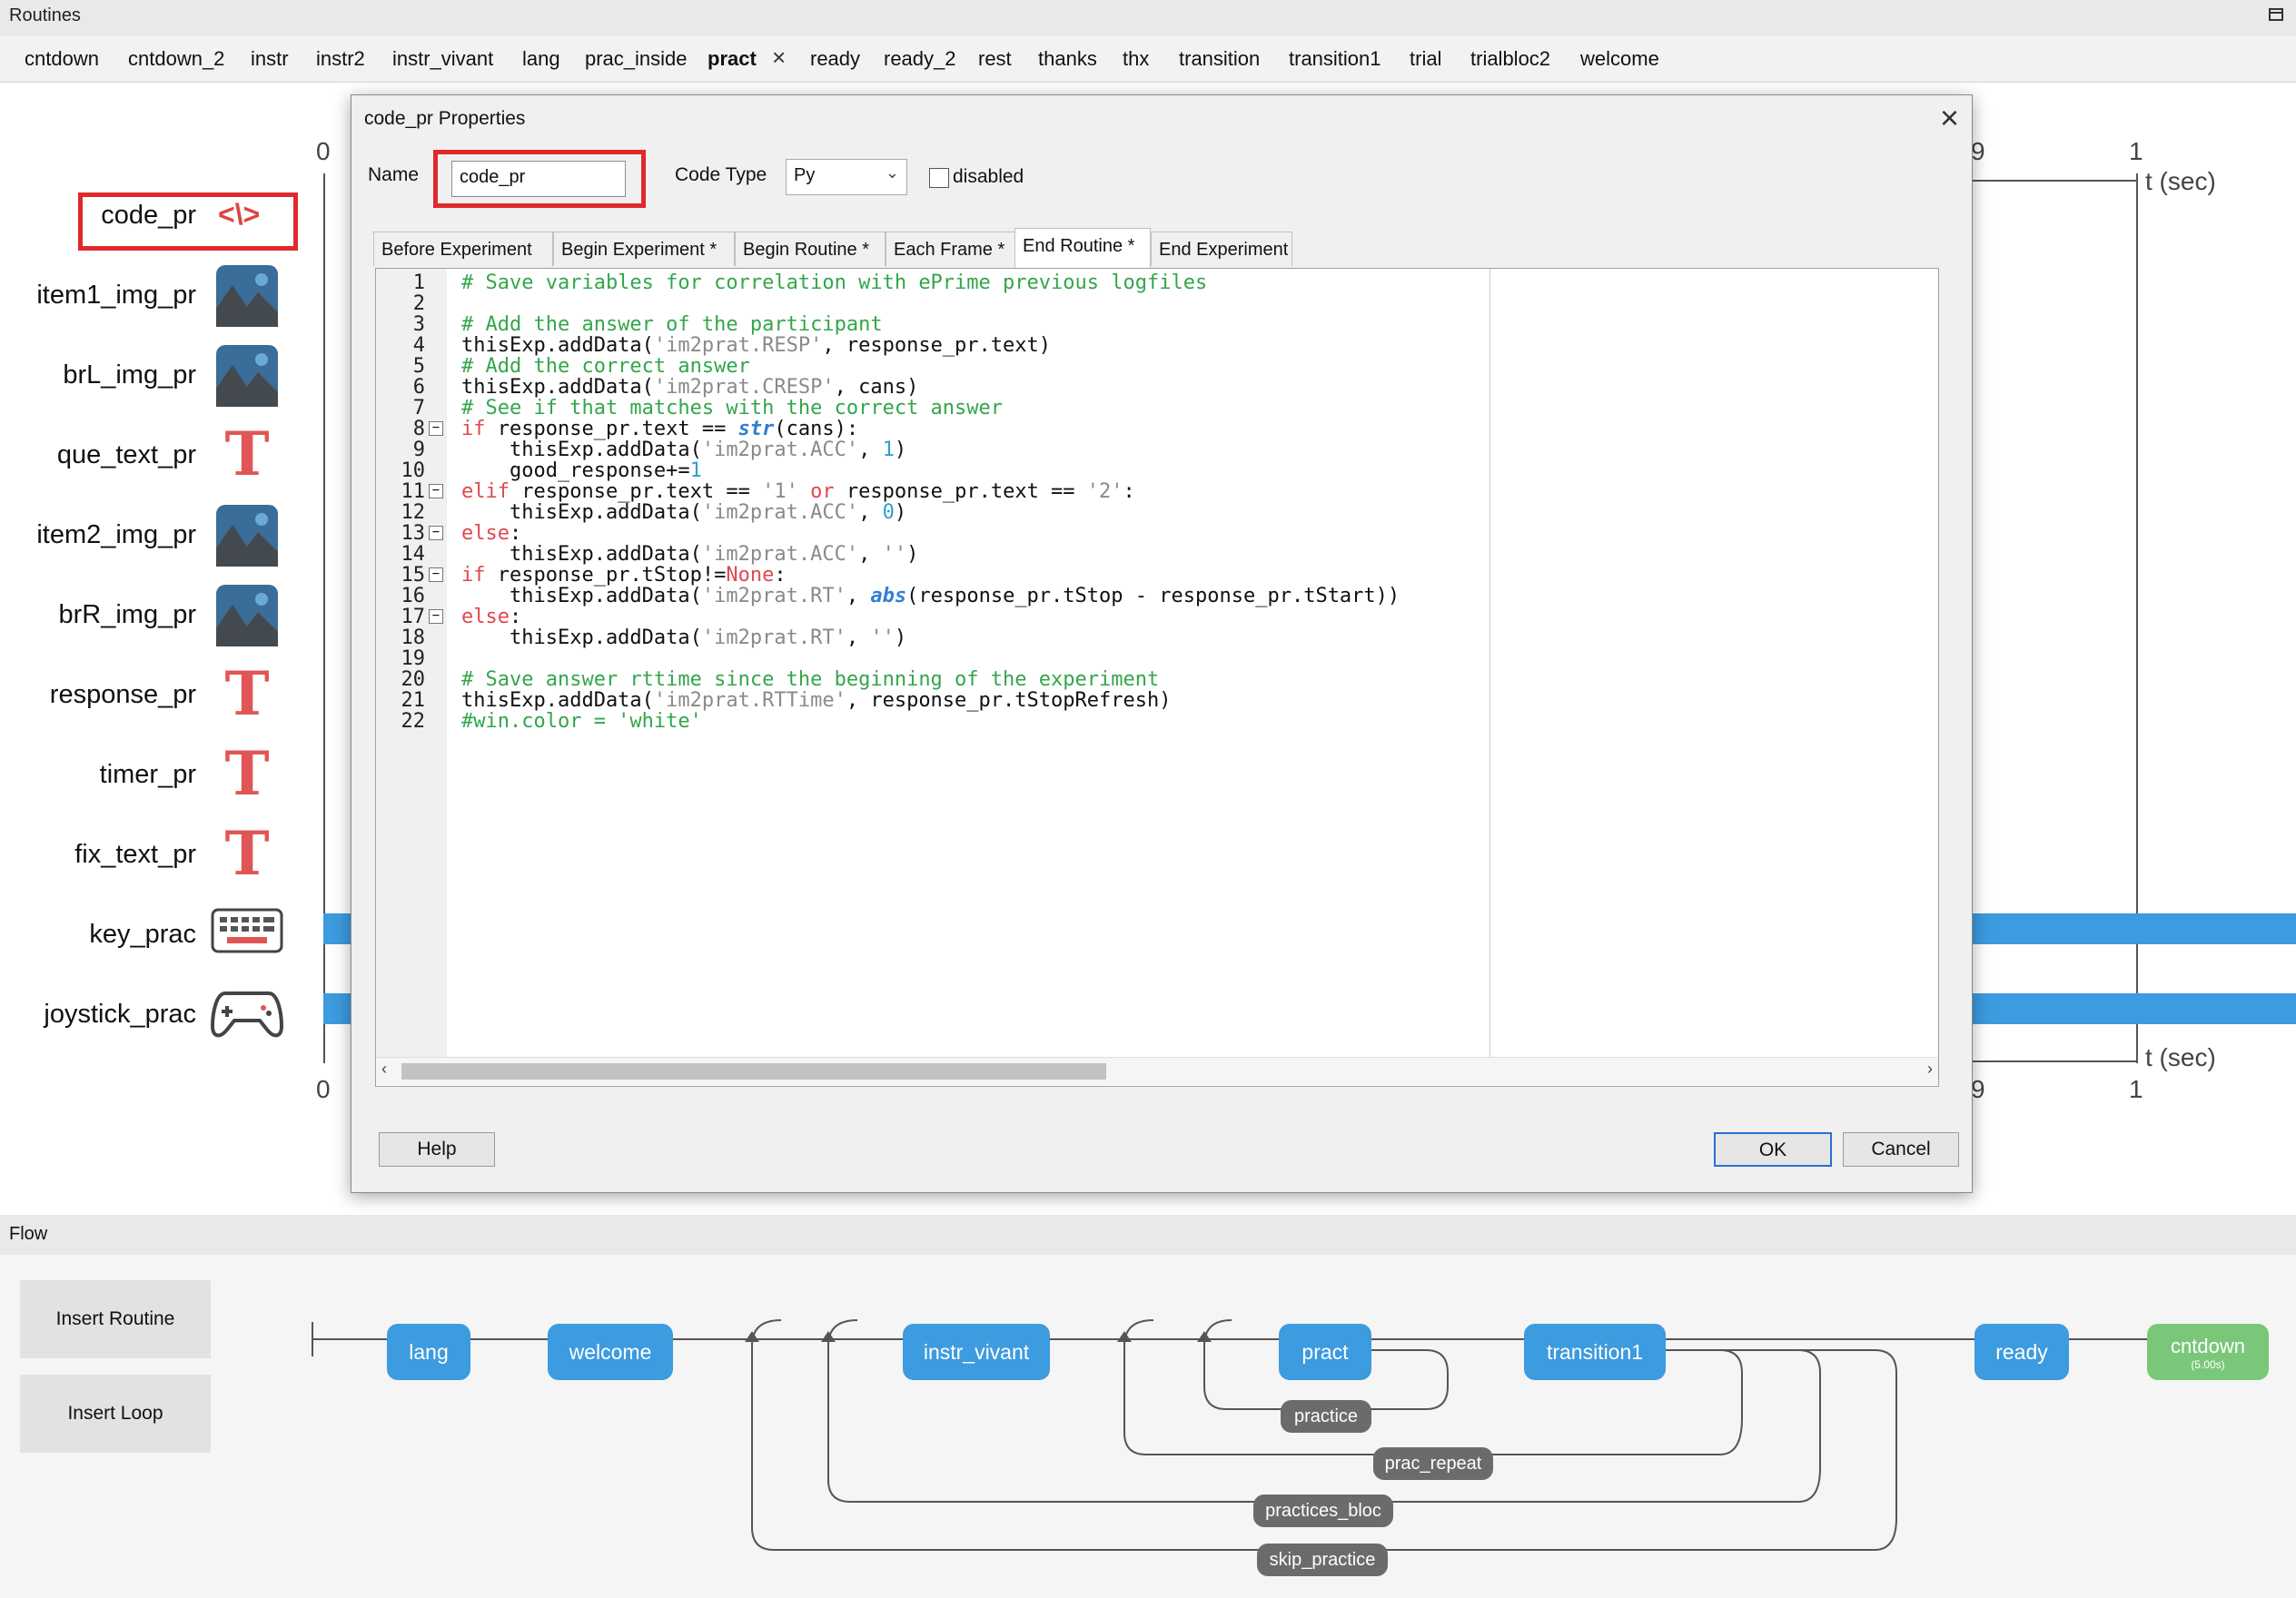  What do you see at coordinates (105, 296) in the screenshot?
I see `component-label-item1-img-pr: item1_img_pr` at bounding box center [105, 296].